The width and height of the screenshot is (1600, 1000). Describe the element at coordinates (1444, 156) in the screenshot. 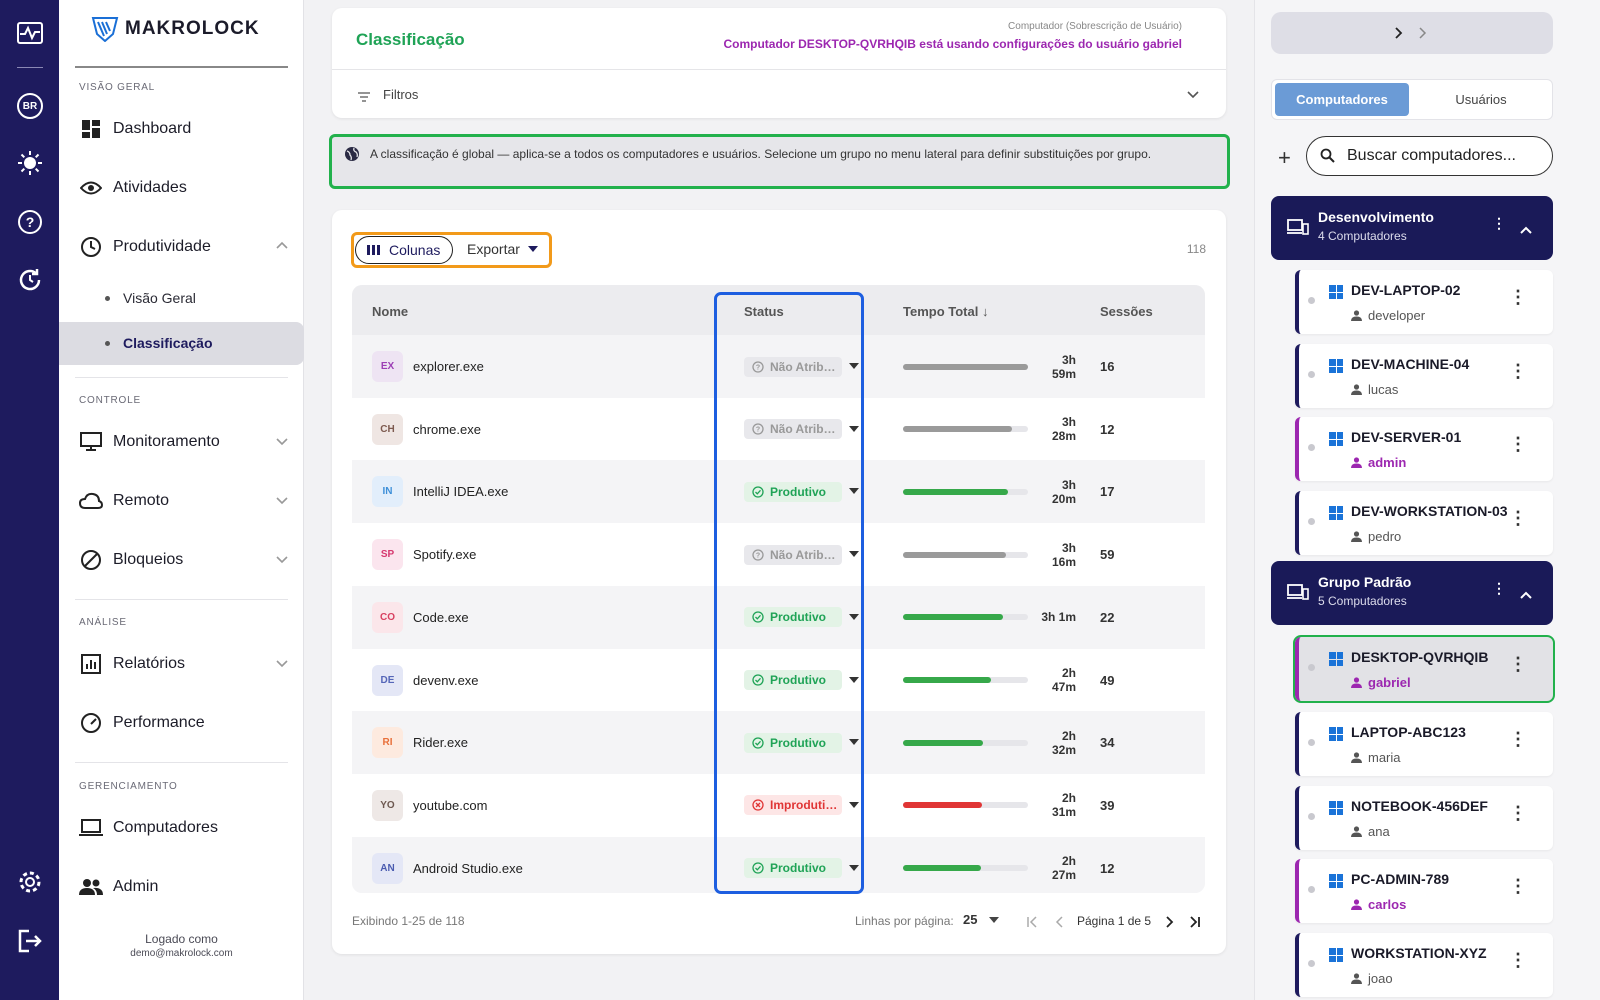

I see `search-input` at that location.